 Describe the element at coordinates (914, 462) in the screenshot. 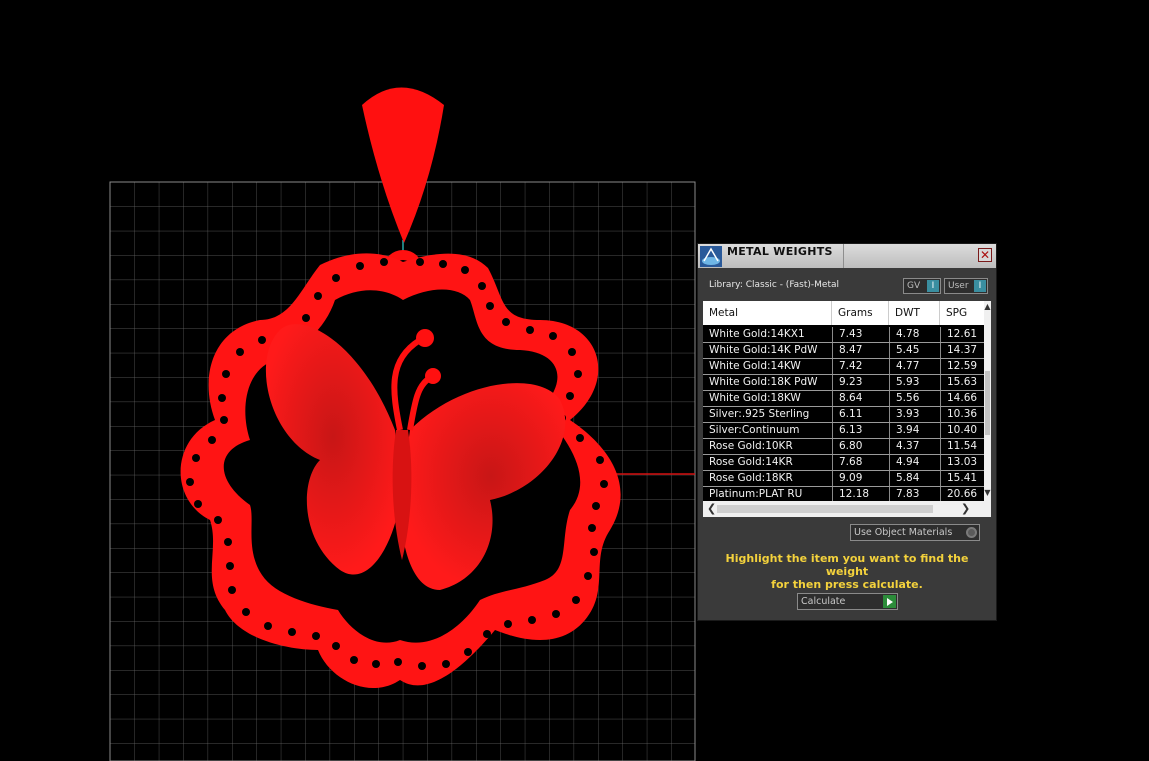

I see `dwt-cell: 4.94` at that location.